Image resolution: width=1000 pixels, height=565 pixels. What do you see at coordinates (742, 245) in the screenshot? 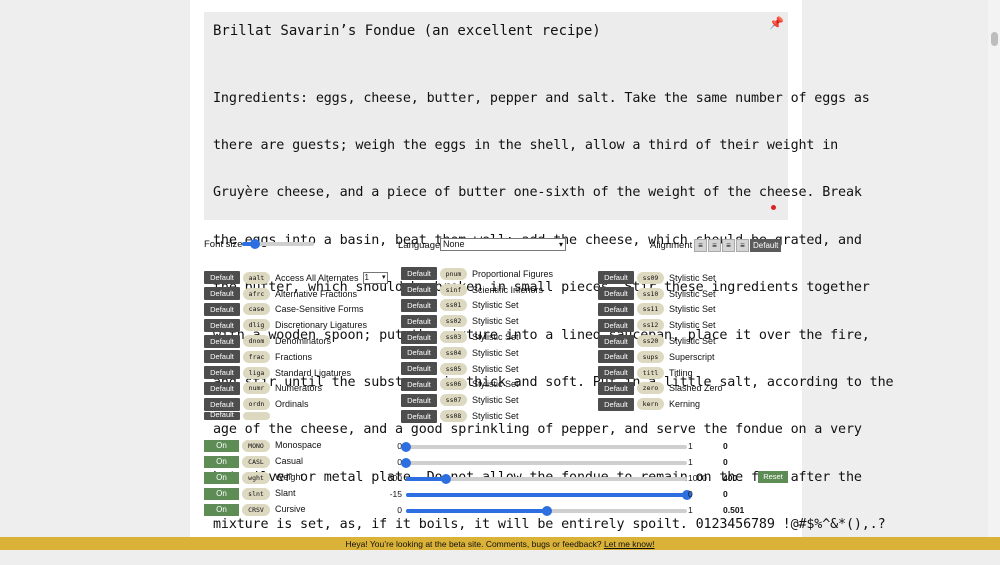
I see `align-justify-icon: ≡` at bounding box center [742, 245].